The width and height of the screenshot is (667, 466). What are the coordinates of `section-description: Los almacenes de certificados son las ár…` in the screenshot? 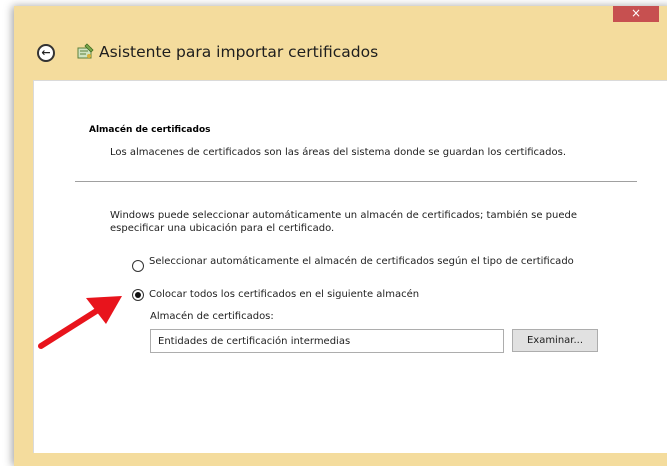 It's located at (338, 152).